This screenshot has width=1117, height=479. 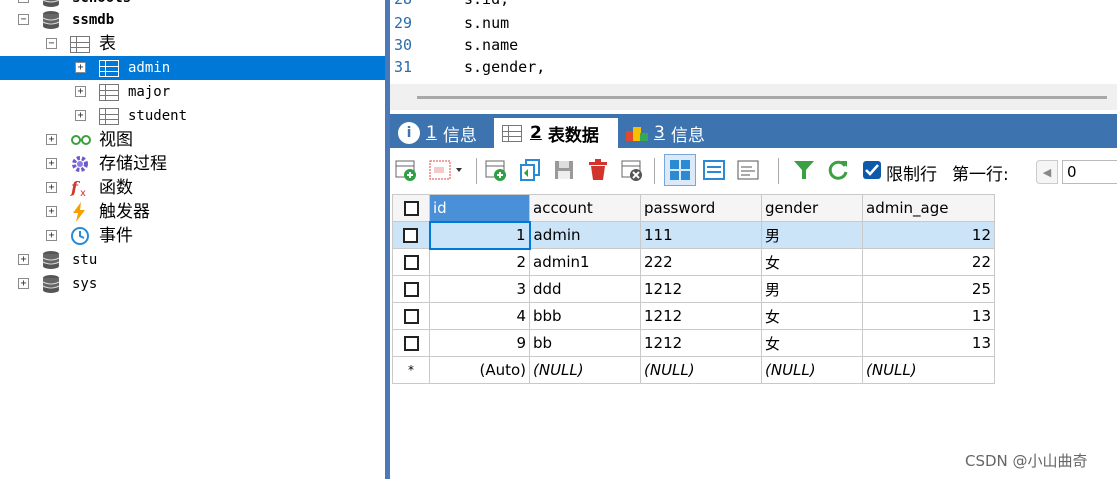 I want to click on tab-table-data: 2 表数据, so click(x=556, y=133).